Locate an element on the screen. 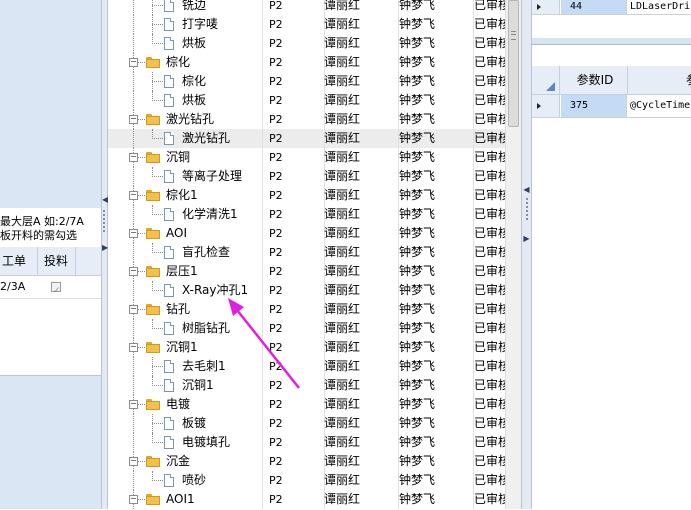 This screenshot has width=691, height=510. tree-step-row: X-Ray冲孔1 P2 谭丽红 钟梦飞 已审核 is located at coordinates (306, 290).